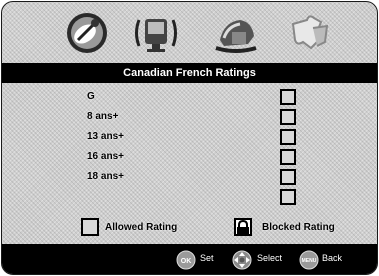 The width and height of the screenshot is (379, 276). I want to click on rating-legend: Allowed Rating Blocked Rating, so click(189, 227).